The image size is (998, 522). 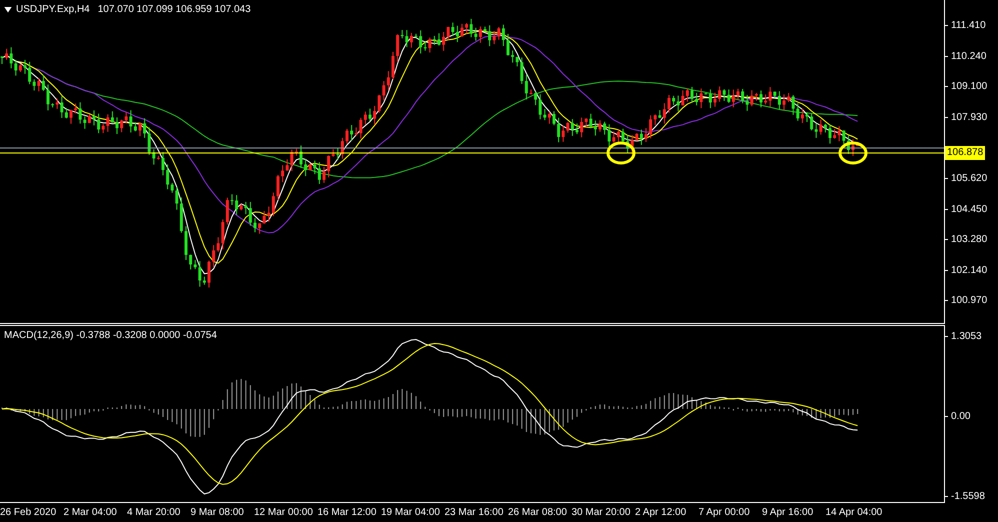 What do you see at coordinates (969, 117) in the screenshot?
I see `price-label: 107.930` at bounding box center [969, 117].